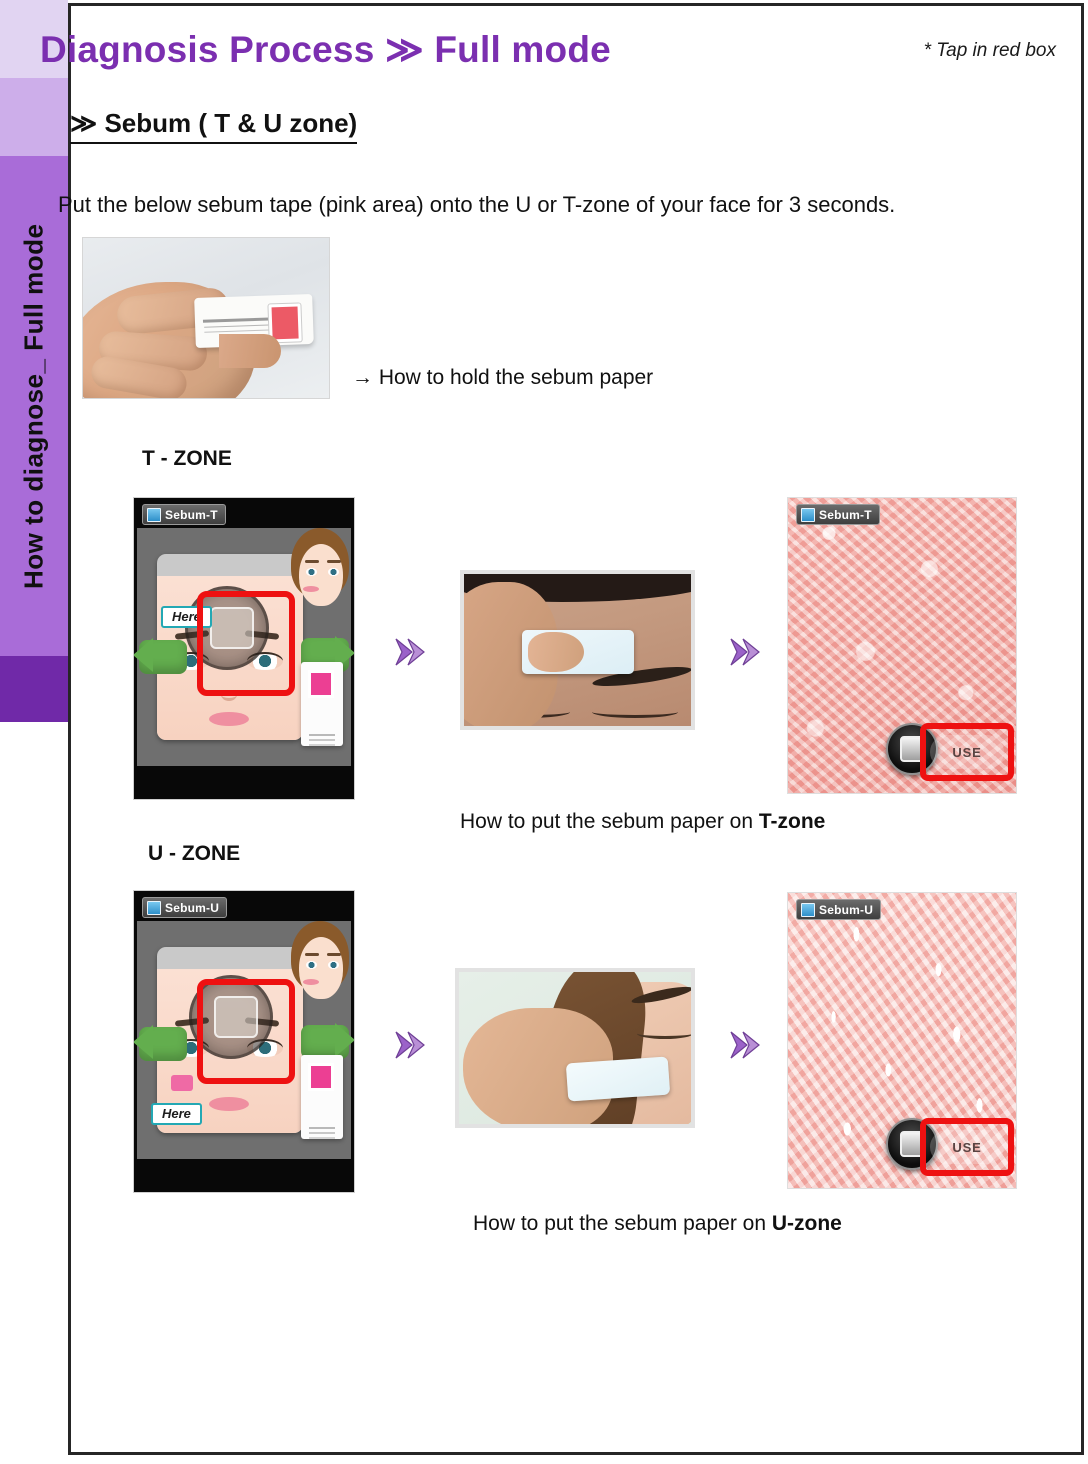  Describe the element at coordinates (187, 458) in the screenshot. I see `t-zone-label: T - ZONE` at that location.